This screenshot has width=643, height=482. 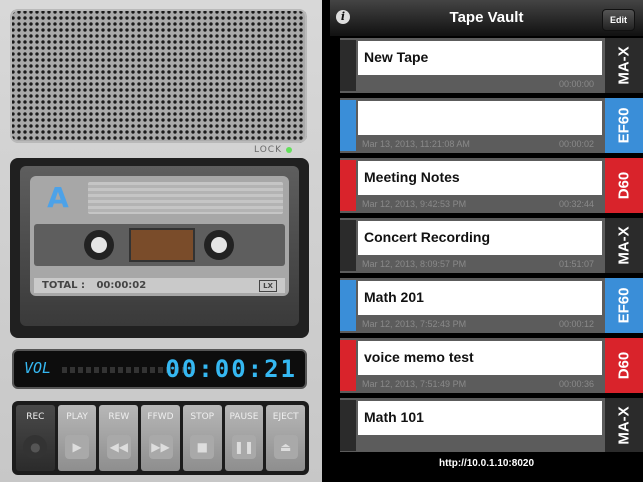 What do you see at coordinates (576, 264) in the screenshot?
I see `tape-duration: 01:51:07` at bounding box center [576, 264].